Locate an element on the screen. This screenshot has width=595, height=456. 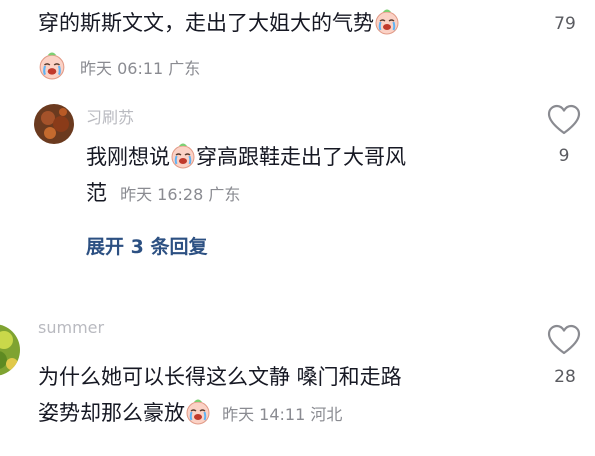
comment-top-time: 昨天 06:11 is located at coordinates (122, 68).